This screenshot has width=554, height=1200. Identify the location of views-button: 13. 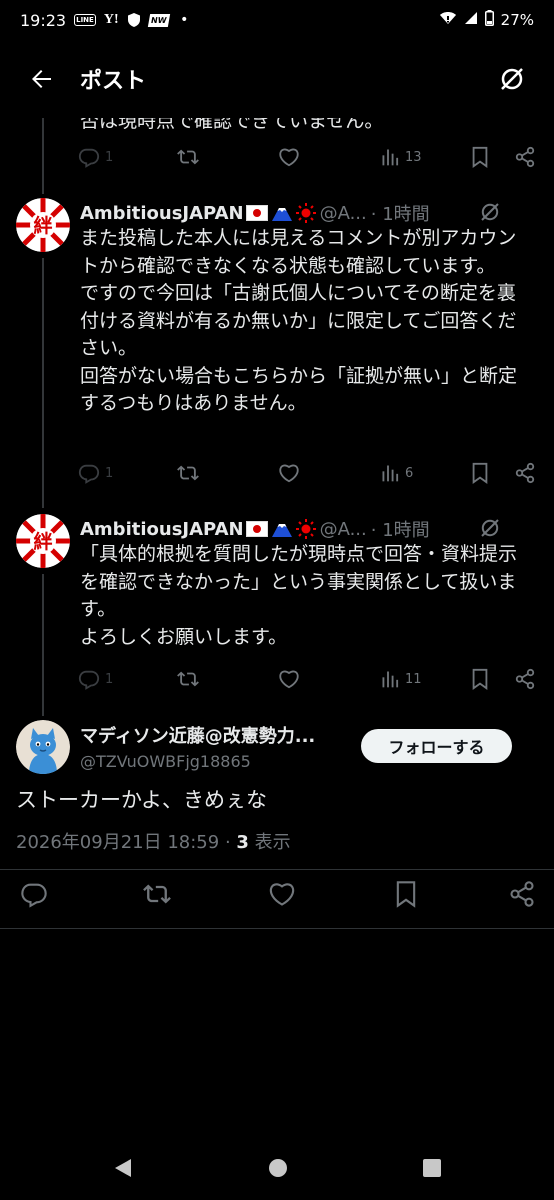
(401, 157).